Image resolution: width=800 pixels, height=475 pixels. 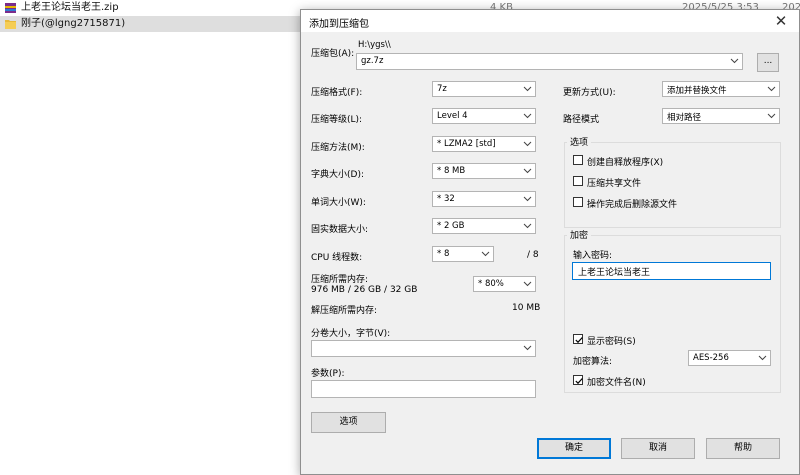 I want to click on show-password-checkbox, so click(x=578, y=339).